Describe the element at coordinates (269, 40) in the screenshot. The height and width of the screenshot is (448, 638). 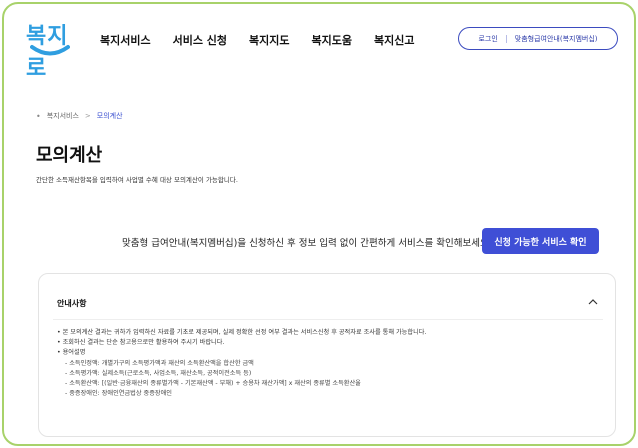
I see `nav-item-welfare-map: 복지지도` at that location.